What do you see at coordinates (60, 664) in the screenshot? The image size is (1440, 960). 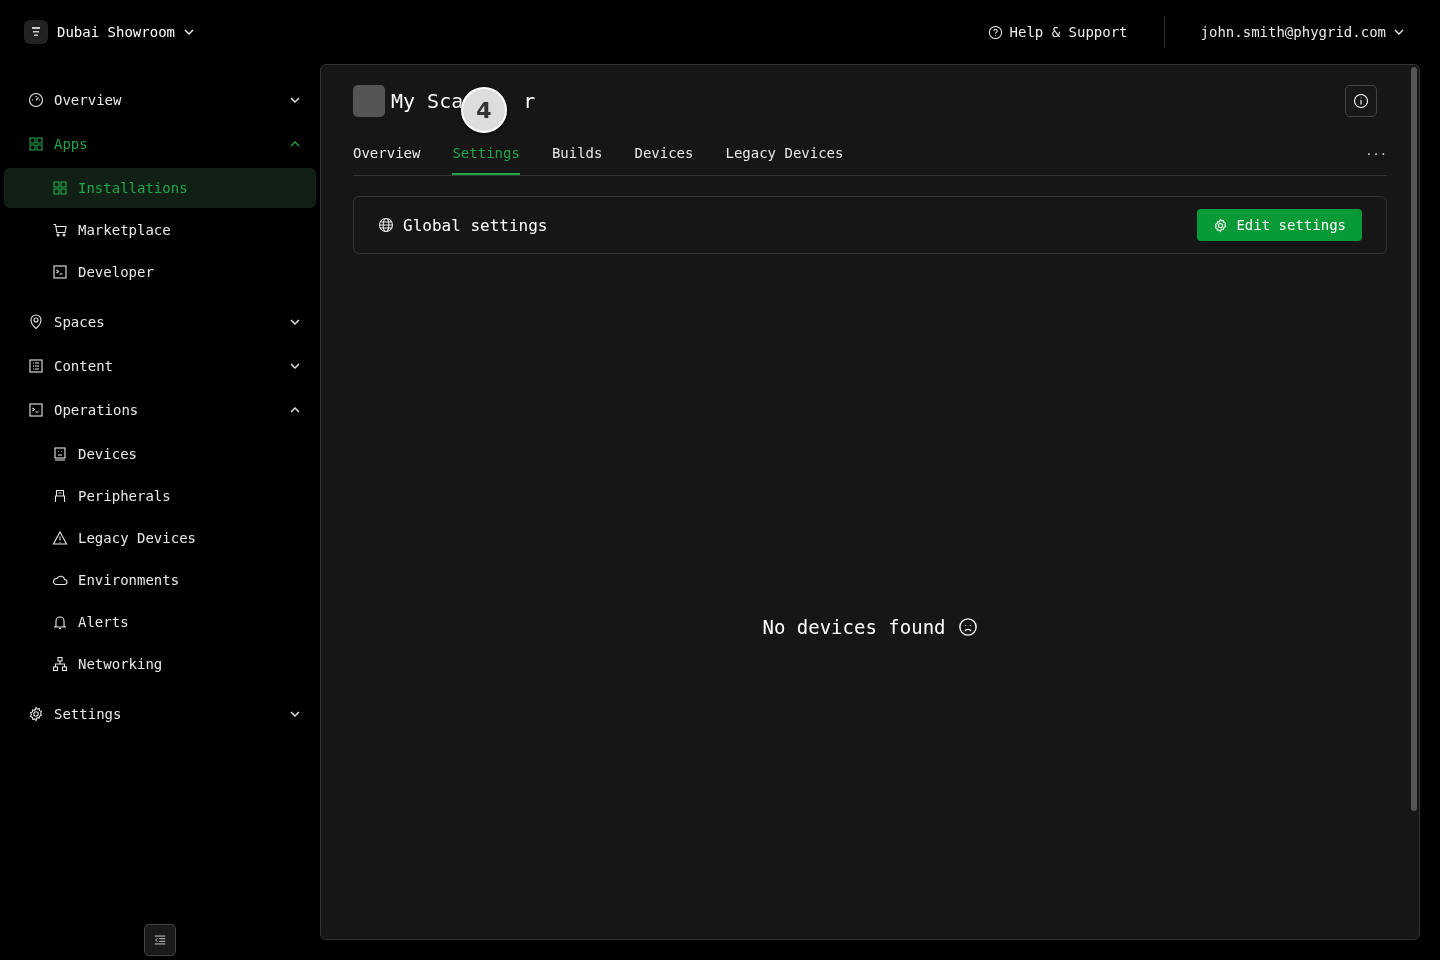 I see `network-icon` at bounding box center [60, 664].